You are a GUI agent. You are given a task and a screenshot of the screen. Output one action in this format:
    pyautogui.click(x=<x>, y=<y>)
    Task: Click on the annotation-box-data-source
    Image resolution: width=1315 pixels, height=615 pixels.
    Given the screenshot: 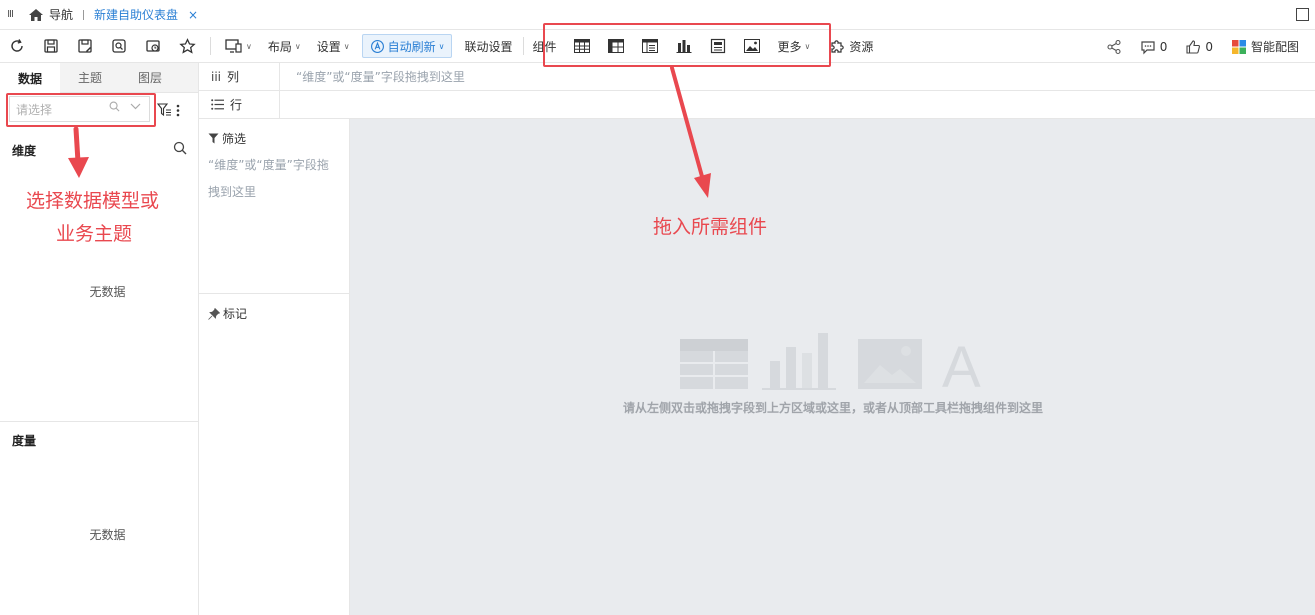 What is the action you would take?
    pyautogui.click(x=81, y=110)
    